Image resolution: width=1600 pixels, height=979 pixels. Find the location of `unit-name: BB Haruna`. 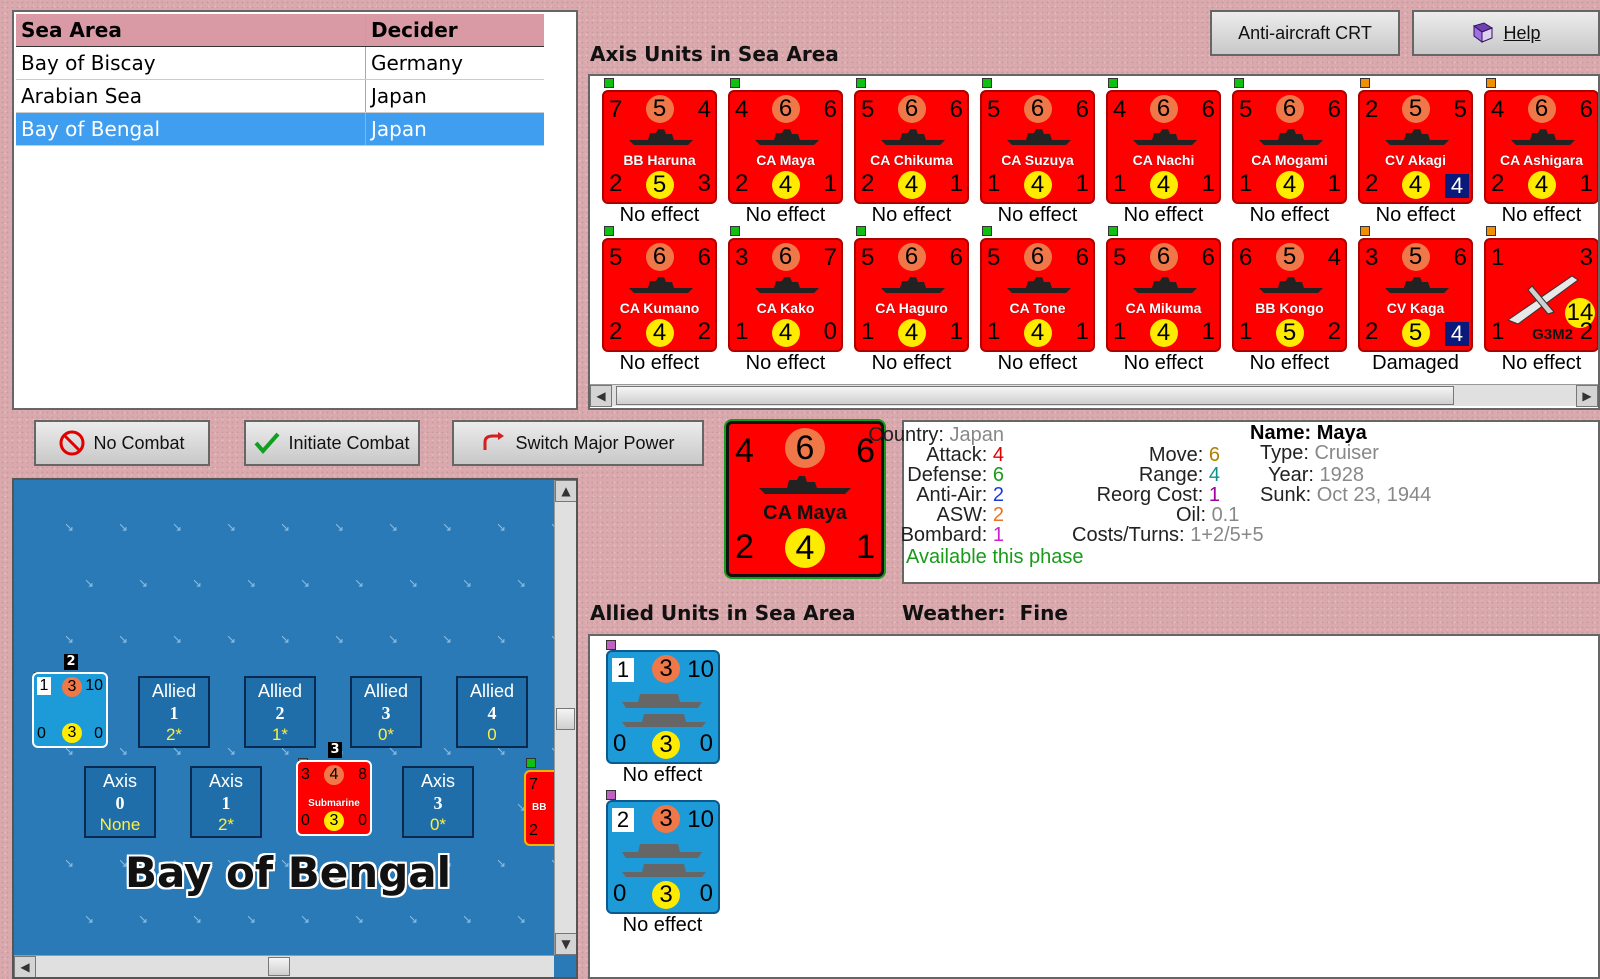

unit-name: BB Haruna is located at coordinates (659, 160).